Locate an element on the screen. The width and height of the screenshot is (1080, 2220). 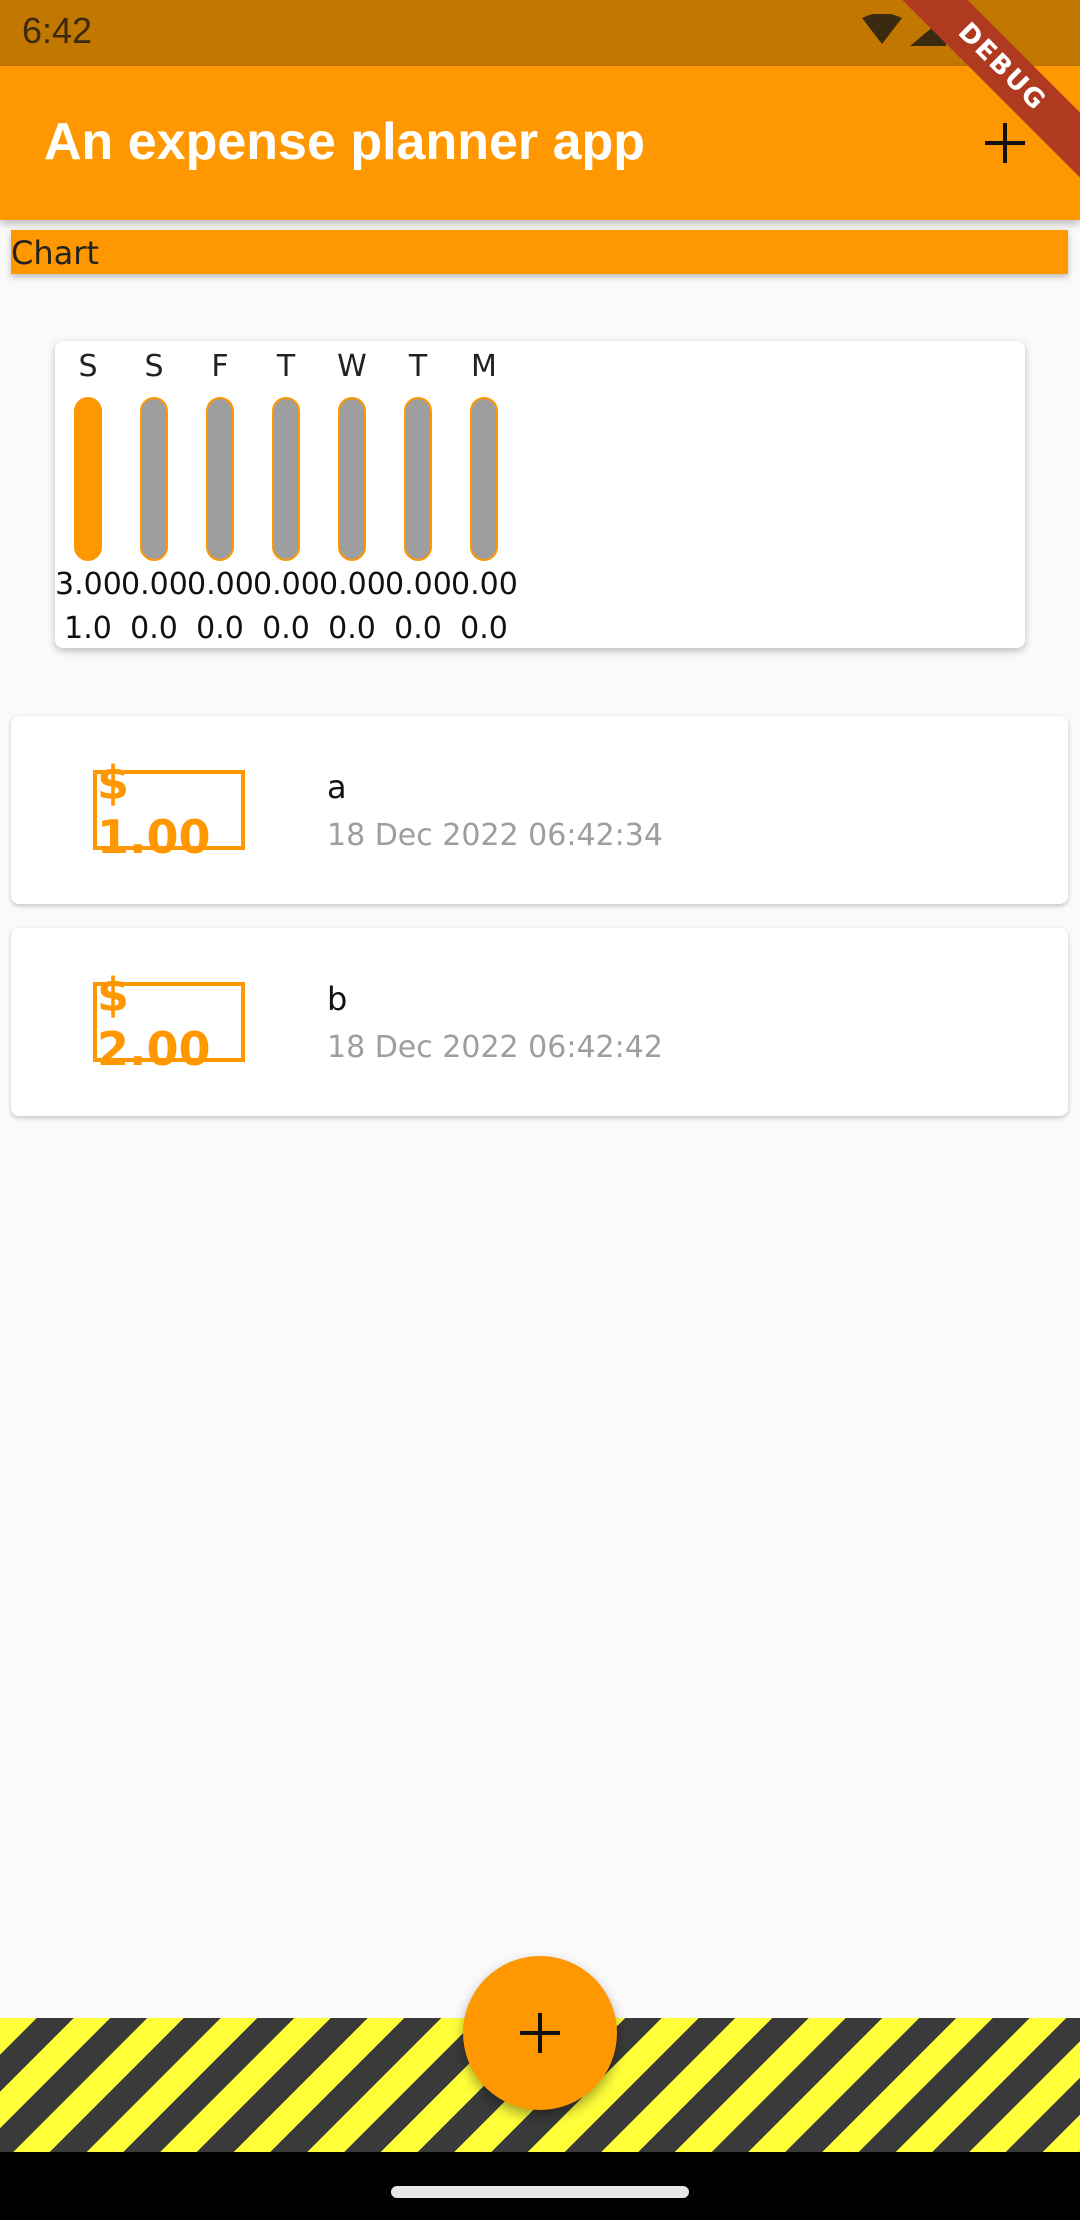
system-nav-bar is located at coordinates (540, 2186).